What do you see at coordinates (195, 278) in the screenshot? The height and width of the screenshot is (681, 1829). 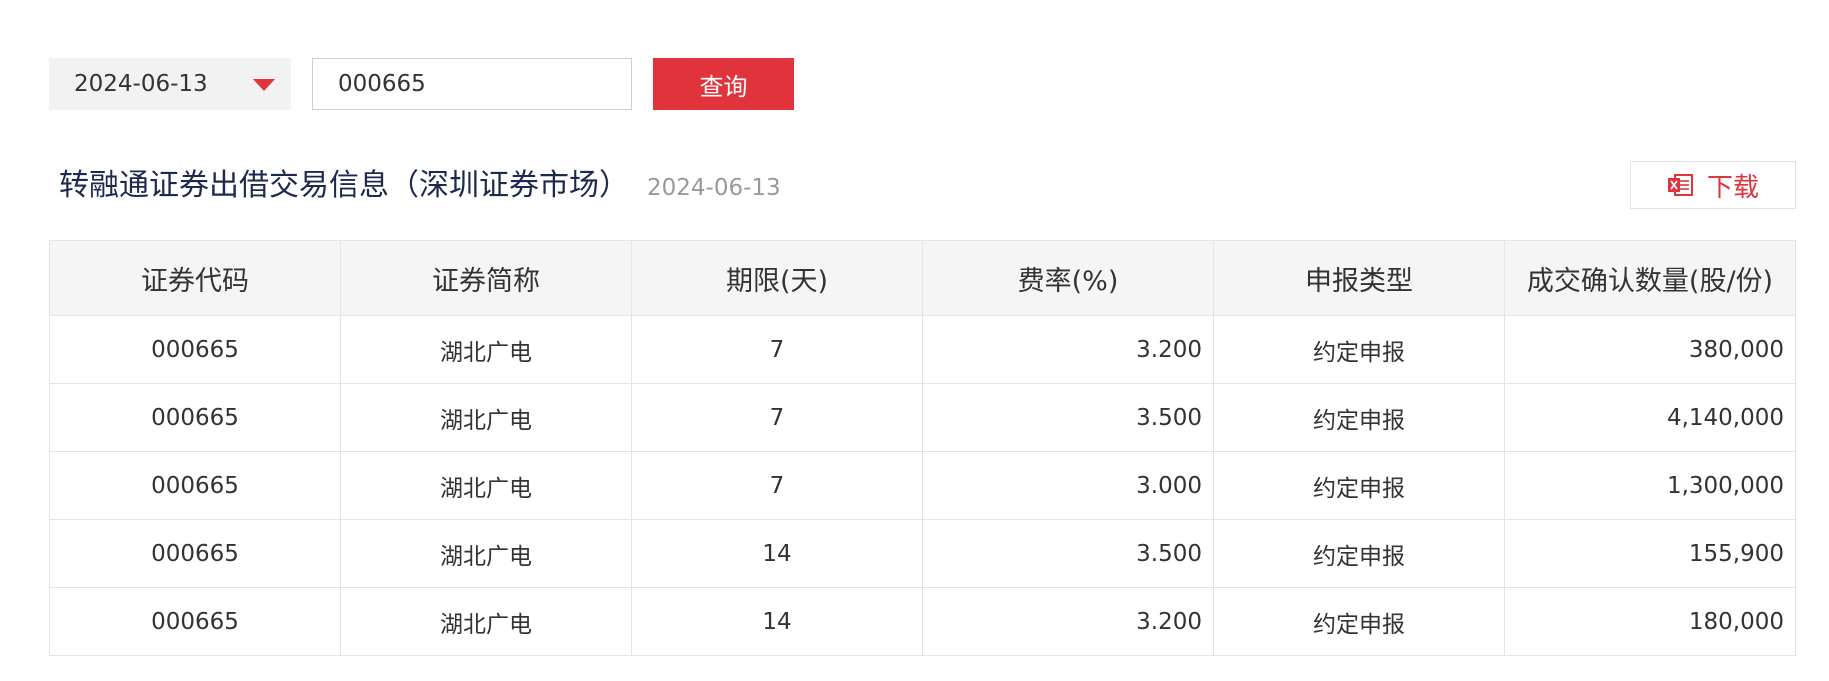 I see `column-header-code: 证券代码` at bounding box center [195, 278].